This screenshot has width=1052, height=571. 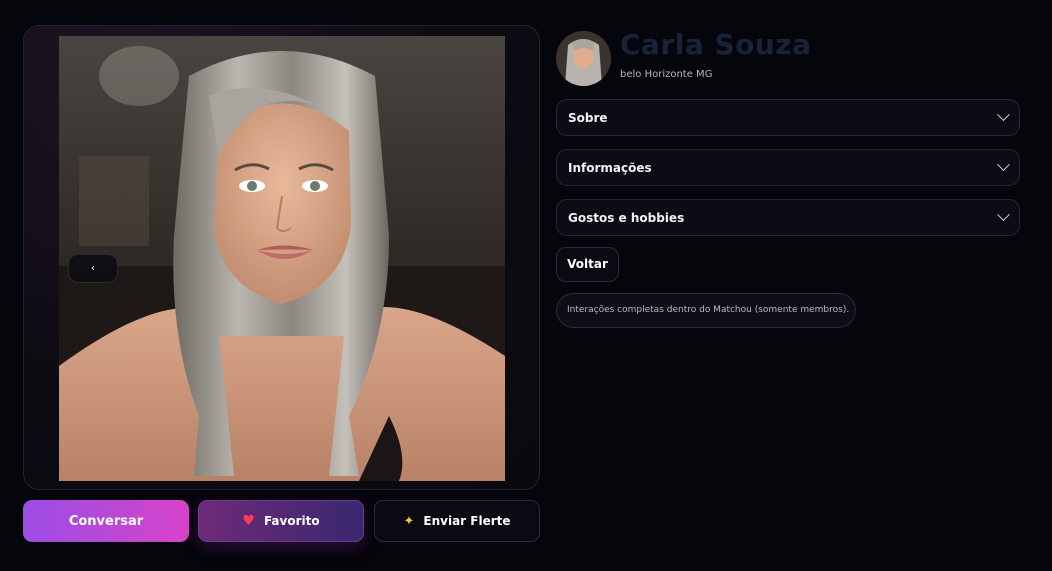 What do you see at coordinates (467, 521) in the screenshot?
I see `send-flirt-button-label: Enviar Flerte` at bounding box center [467, 521].